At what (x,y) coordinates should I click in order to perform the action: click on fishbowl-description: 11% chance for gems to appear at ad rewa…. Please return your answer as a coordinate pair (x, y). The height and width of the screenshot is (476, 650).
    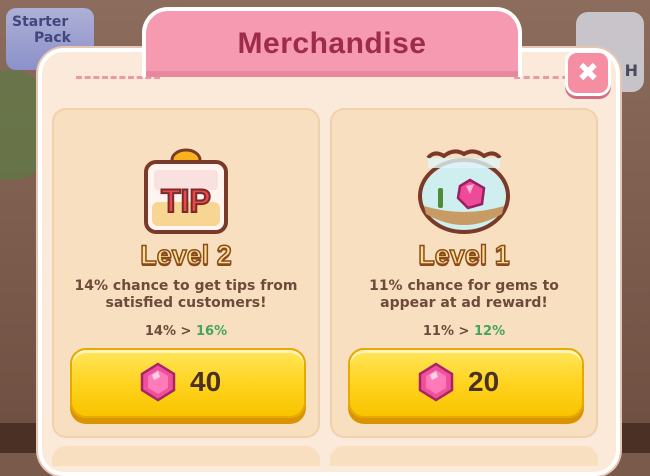
    Looking at the image, I should click on (464, 295).